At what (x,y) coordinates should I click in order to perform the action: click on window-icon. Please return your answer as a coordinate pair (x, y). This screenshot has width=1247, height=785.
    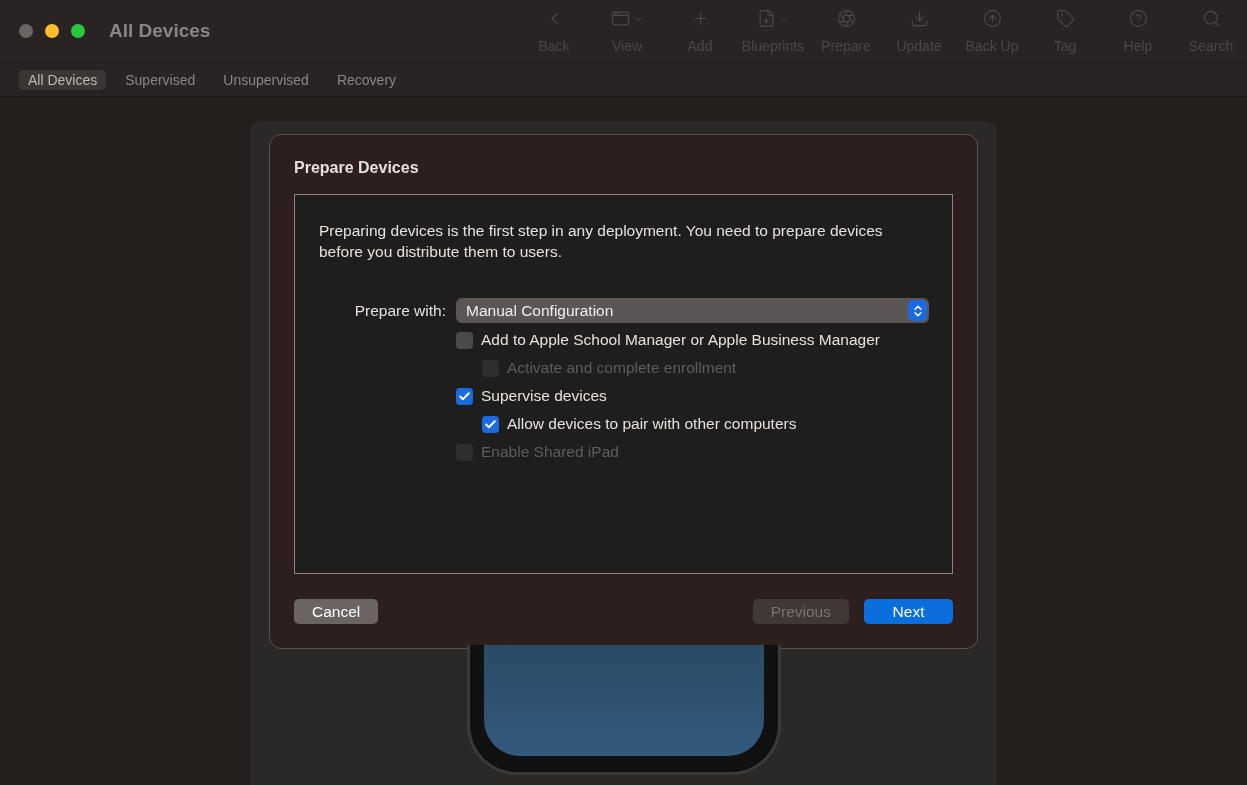
    Looking at the image, I should click on (620, 18).